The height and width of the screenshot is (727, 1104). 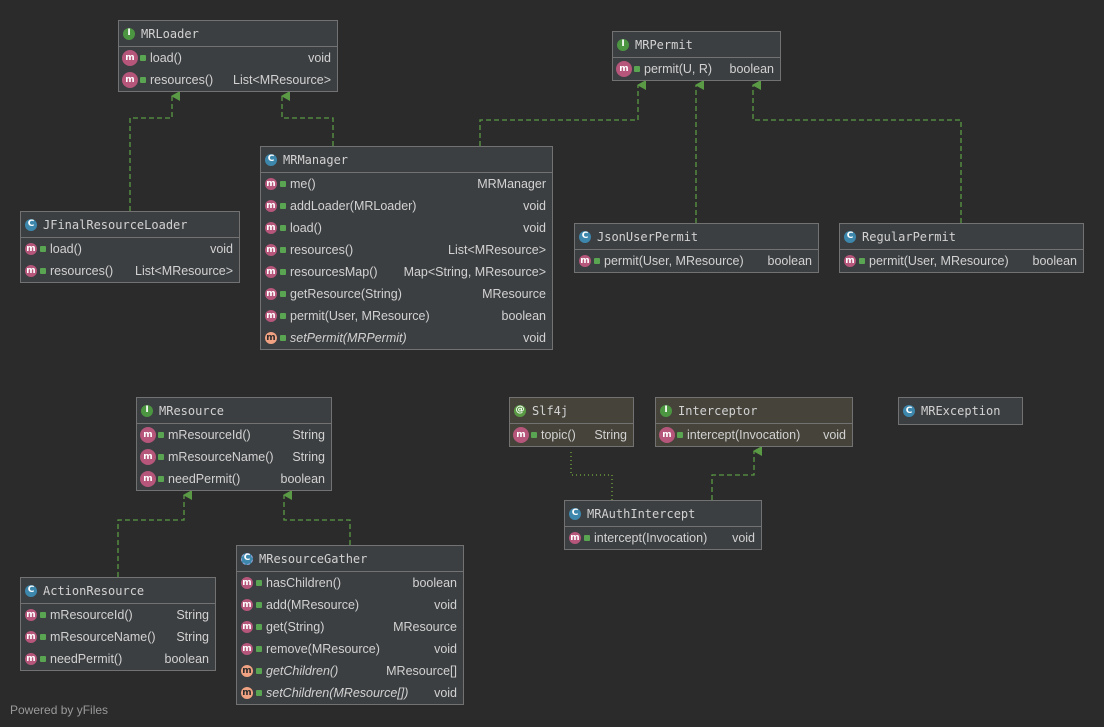 I want to click on node-header: I MRPermit, so click(x=696, y=45).